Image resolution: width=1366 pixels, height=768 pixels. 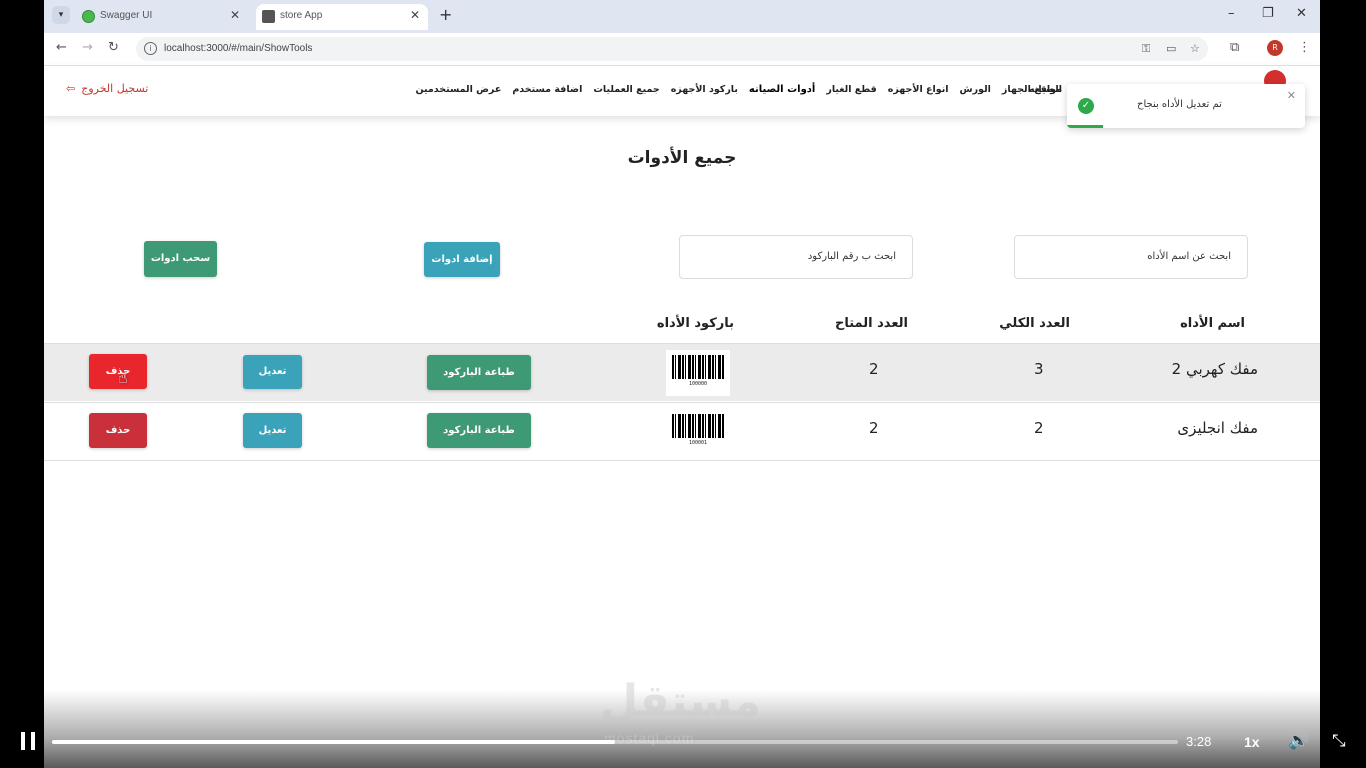 I want to click on barcode-number: 100001, so click(x=698, y=443).